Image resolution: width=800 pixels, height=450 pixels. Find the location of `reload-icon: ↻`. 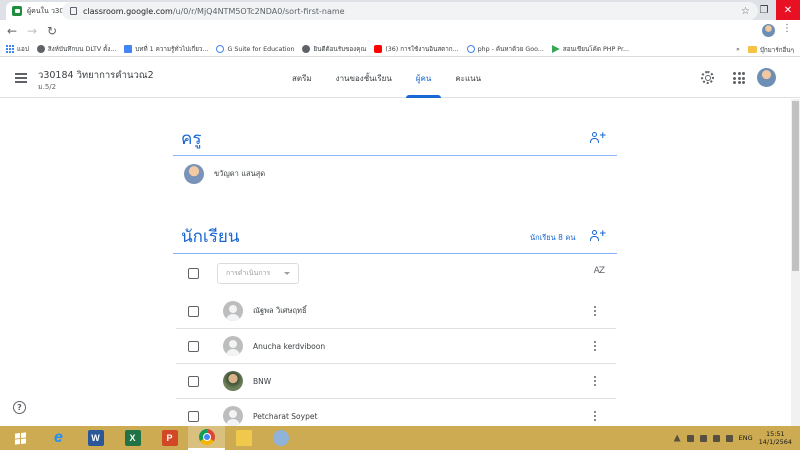

reload-icon: ↻ is located at coordinates (52, 31).